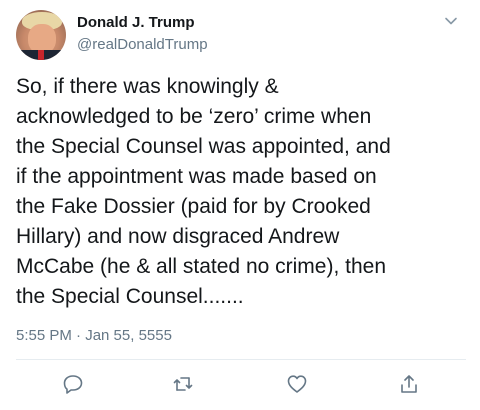 The image size is (480, 410). I want to click on retweet-icon, so click(183, 384).